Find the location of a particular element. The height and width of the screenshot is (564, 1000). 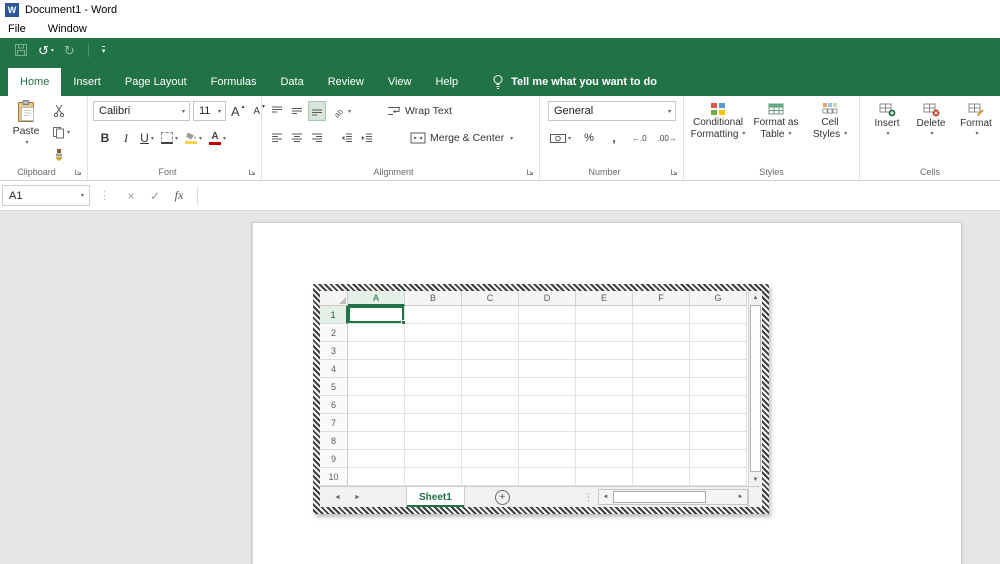

redo-button: ↻ is located at coordinates (69, 50).